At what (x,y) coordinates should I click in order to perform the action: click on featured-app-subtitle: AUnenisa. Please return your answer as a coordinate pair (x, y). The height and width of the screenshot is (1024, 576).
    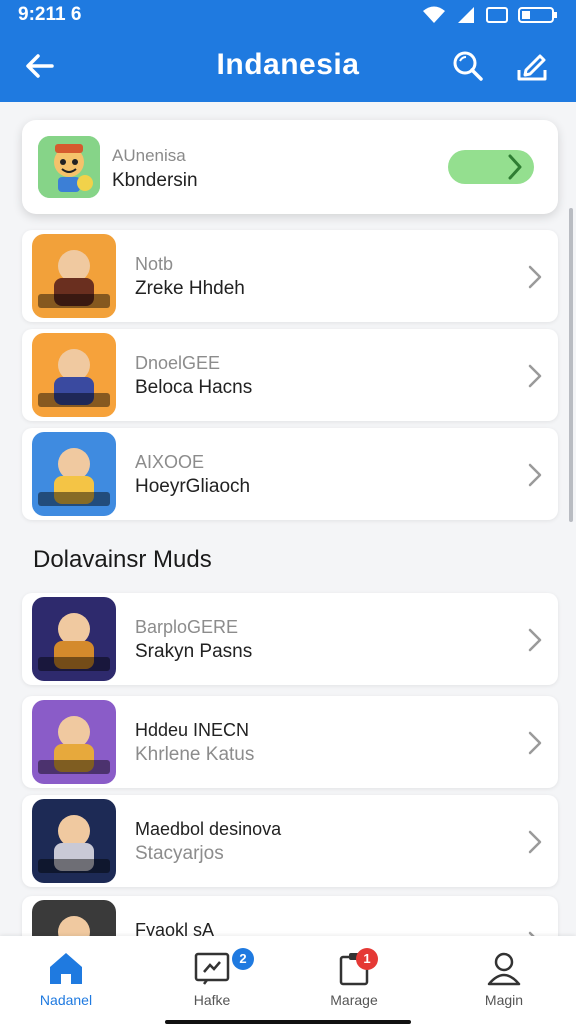
    Looking at the image, I should click on (149, 155).